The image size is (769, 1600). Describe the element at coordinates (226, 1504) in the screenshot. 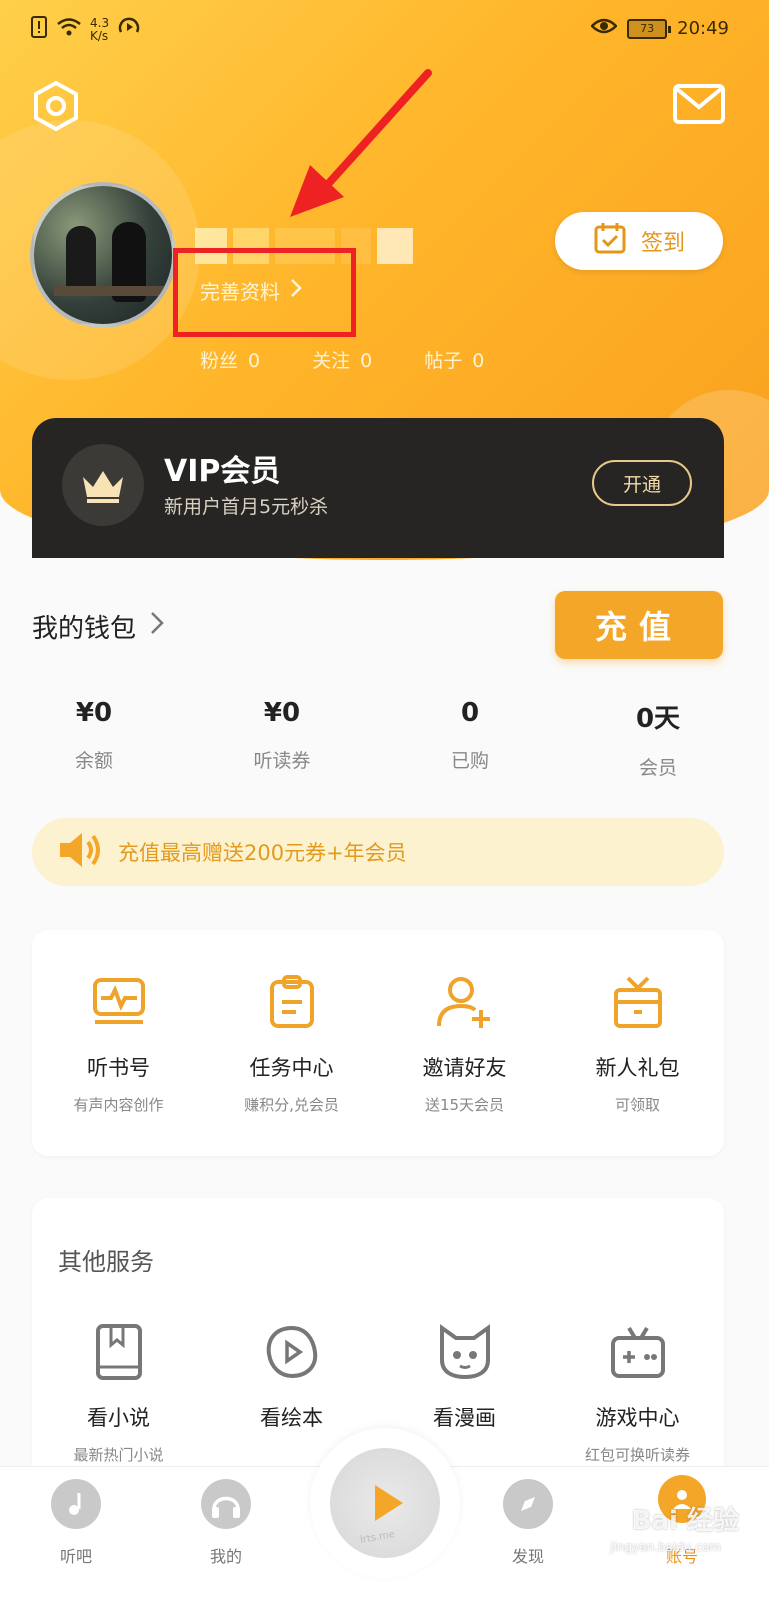

I see `headphones-icon` at that location.